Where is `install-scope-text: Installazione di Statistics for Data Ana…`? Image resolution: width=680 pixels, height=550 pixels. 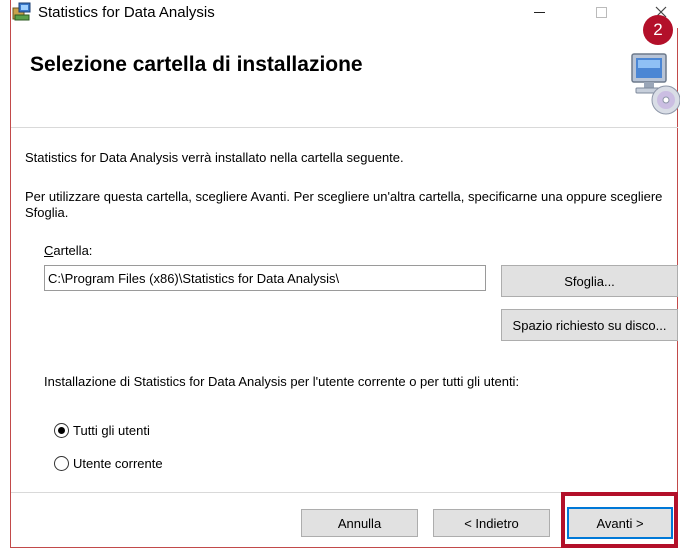
install-scope-text: Installazione di Statistics for Data Ana… is located at coordinates (282, 381).